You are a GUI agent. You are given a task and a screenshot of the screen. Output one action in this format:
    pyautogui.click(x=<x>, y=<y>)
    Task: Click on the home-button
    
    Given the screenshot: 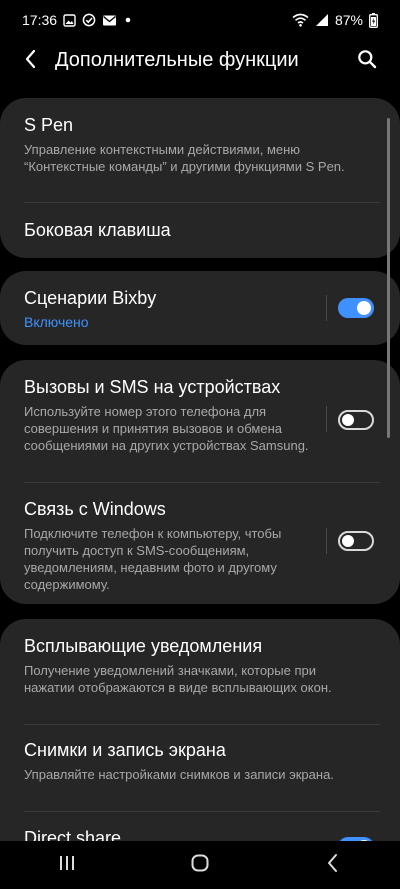 What is the action you would take?
    pyautogui.click(x=200, y=865)
    